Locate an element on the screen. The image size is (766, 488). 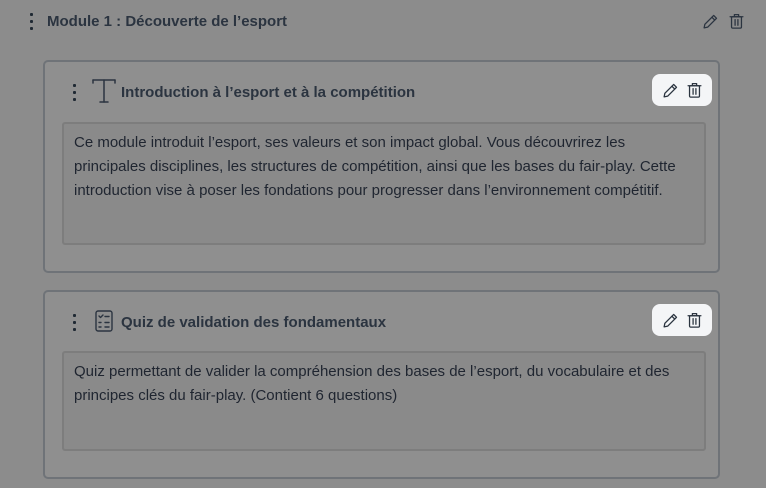
text-icon is located at coordinates (104, 91).